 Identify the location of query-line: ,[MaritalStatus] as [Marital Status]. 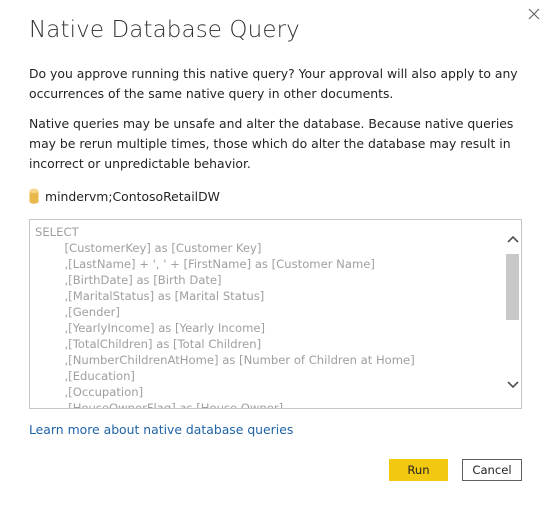
(150, 296).